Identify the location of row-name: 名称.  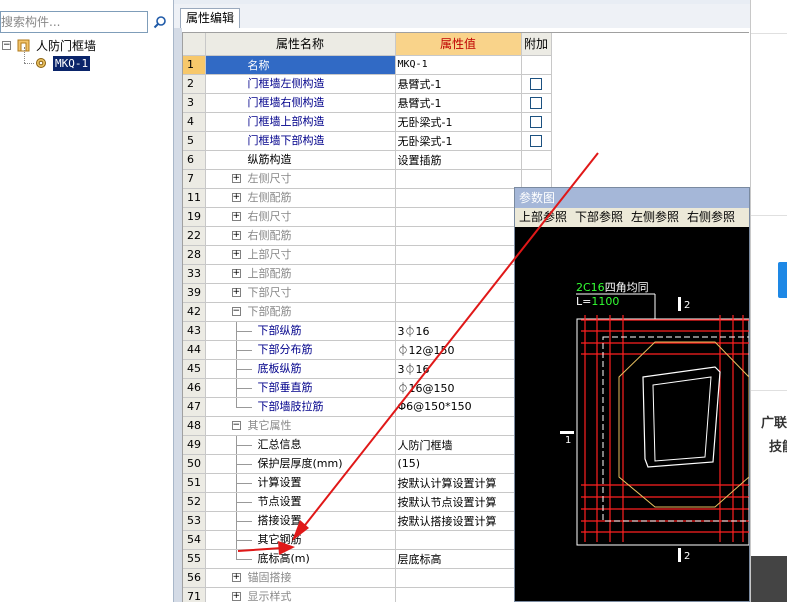
(300, 65).